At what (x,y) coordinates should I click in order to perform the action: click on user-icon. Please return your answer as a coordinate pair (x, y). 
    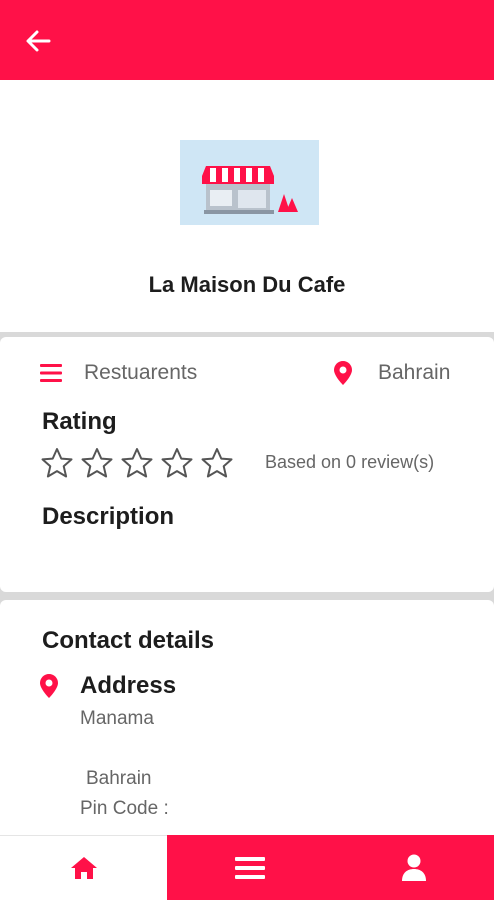
    Looking at the image, I should click on (413, 867).